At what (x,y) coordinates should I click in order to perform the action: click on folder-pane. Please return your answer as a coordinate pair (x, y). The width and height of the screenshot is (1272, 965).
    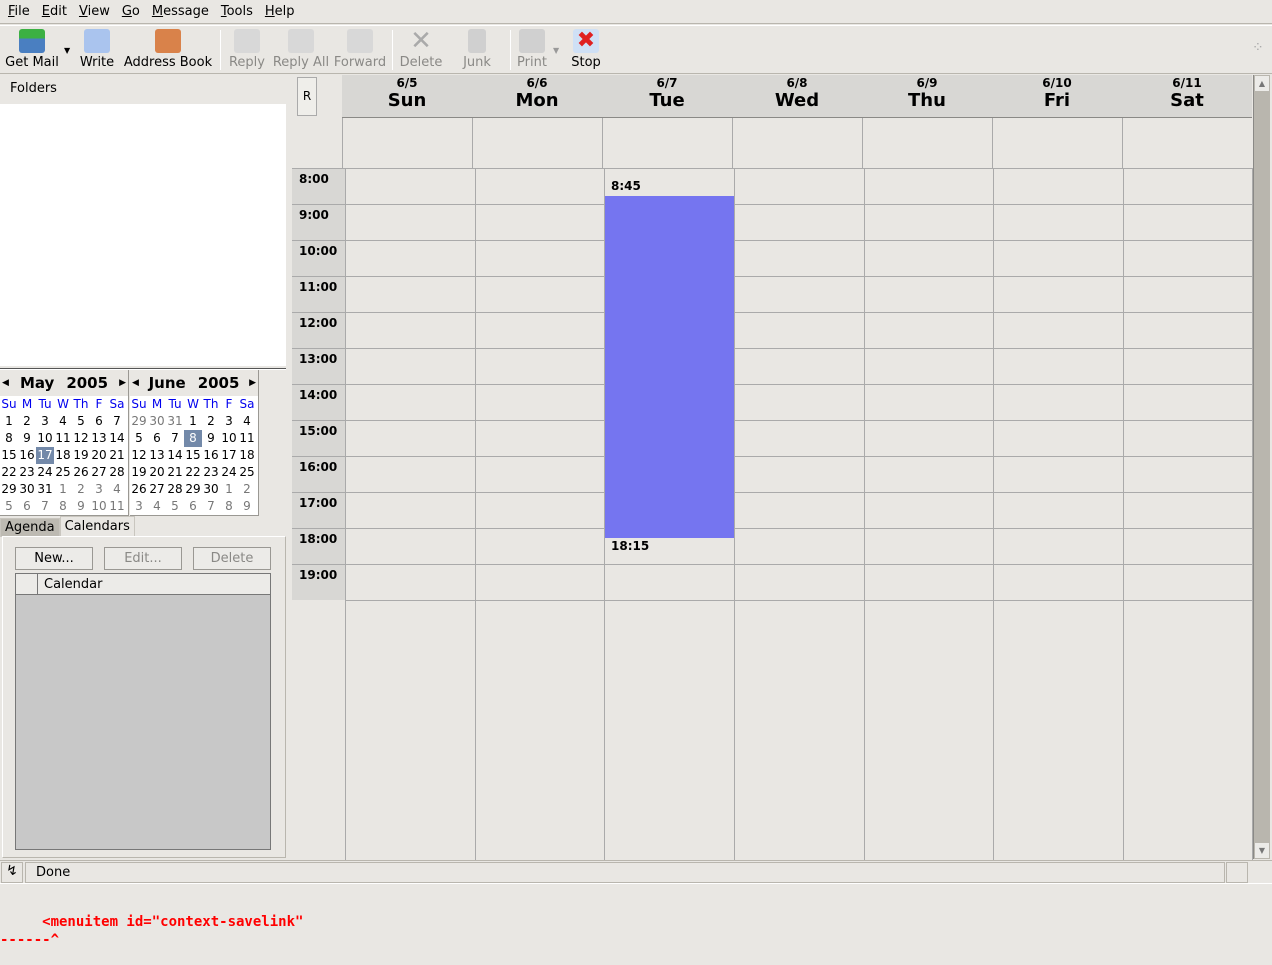
    Looking at the image, I should click on (143, 235).